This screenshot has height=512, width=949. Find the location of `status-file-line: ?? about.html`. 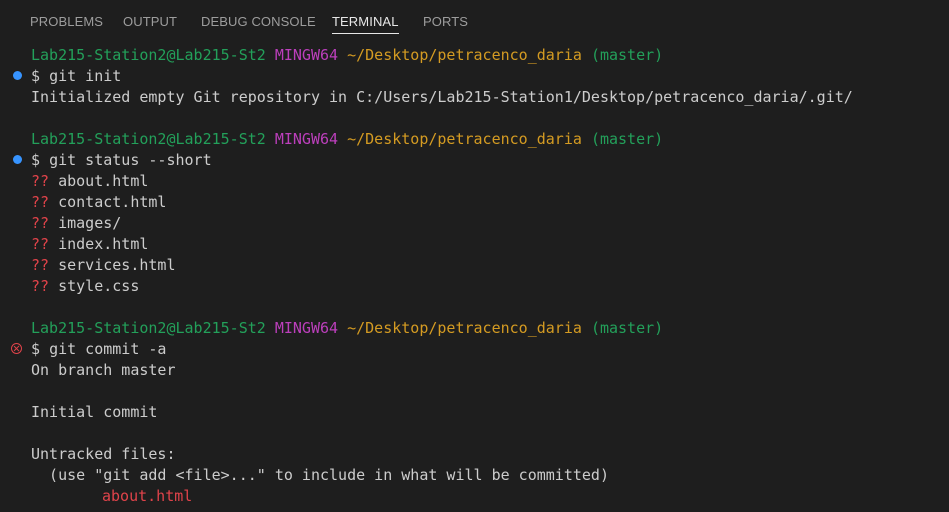

status-file-line: ?? about.html is located at coordinates (89, 181).